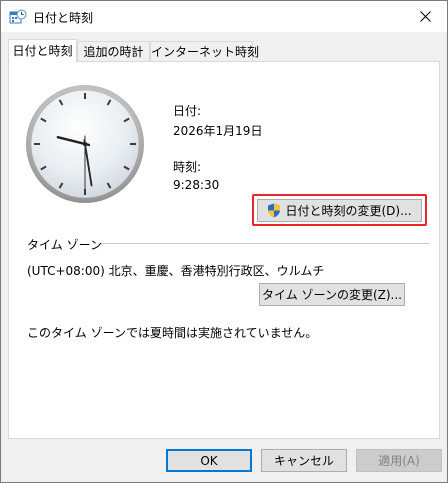 The width and height of the screenshot is (448, 483). Describe the element at coordinates (42, 50) in the screenshot. I see `tab-date-time: 日付と時刻` at that location.